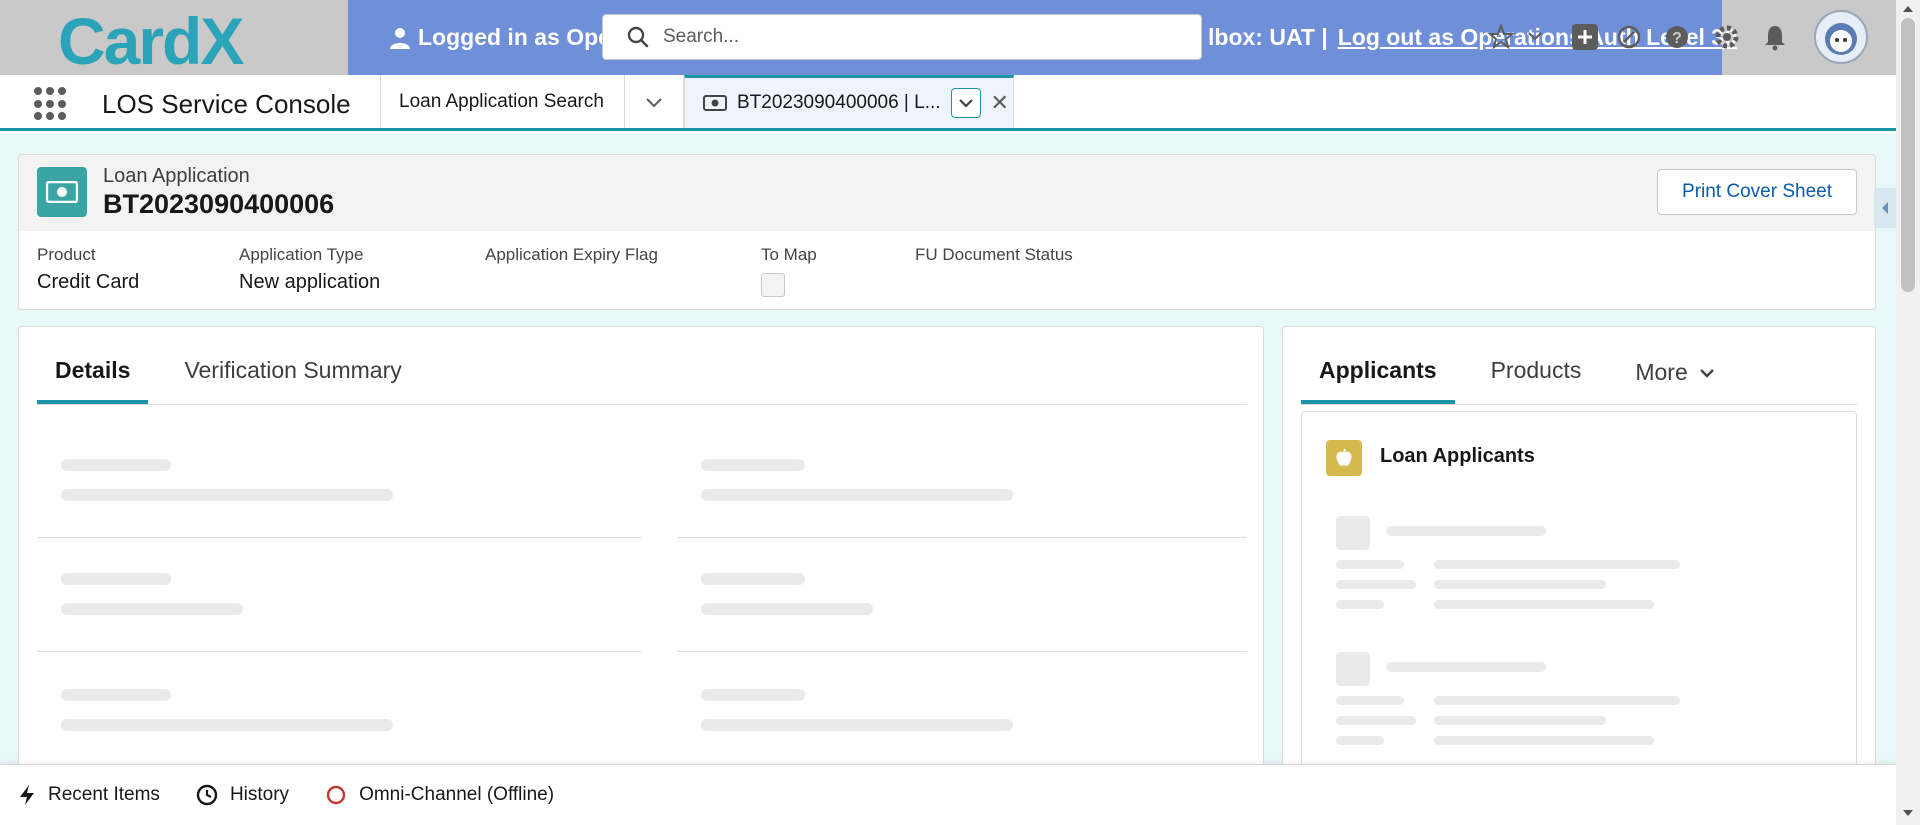 The width and height of the screenshot is (1920, 825). What do you see at coordinates (292, 375) in the screenshot?
I see `tab-verification-summary: Verification Summary` at bounding box center [292, 375].